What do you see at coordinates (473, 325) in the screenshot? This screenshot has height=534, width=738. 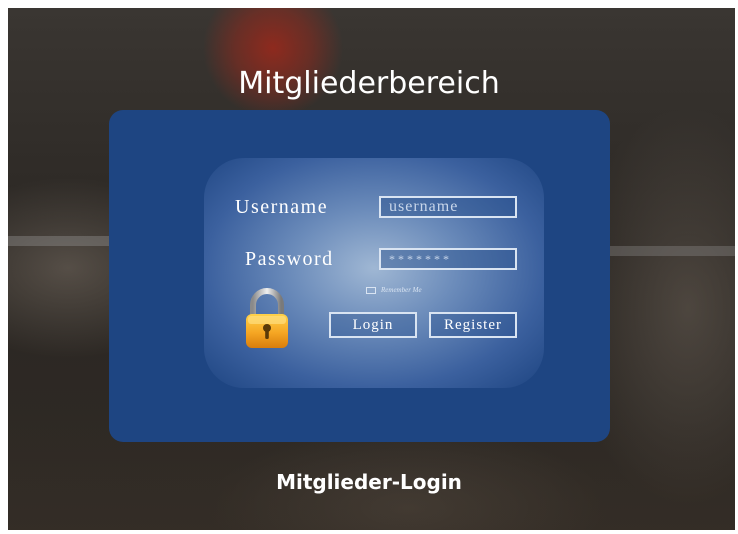 I see `register-button-image: Register` at bounding box center [473, 325].